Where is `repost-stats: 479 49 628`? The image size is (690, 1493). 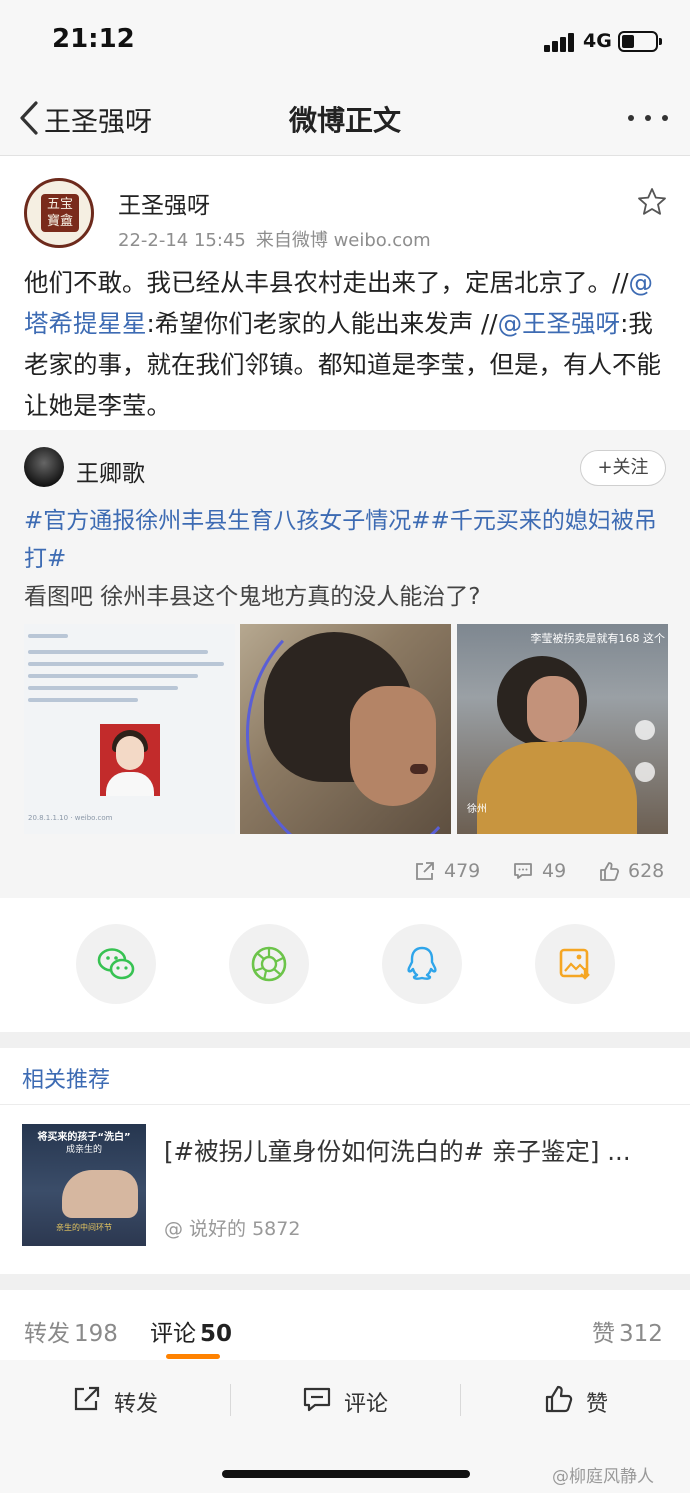
repost-stats: 479 49 628 is located at coordinates (345, 871).